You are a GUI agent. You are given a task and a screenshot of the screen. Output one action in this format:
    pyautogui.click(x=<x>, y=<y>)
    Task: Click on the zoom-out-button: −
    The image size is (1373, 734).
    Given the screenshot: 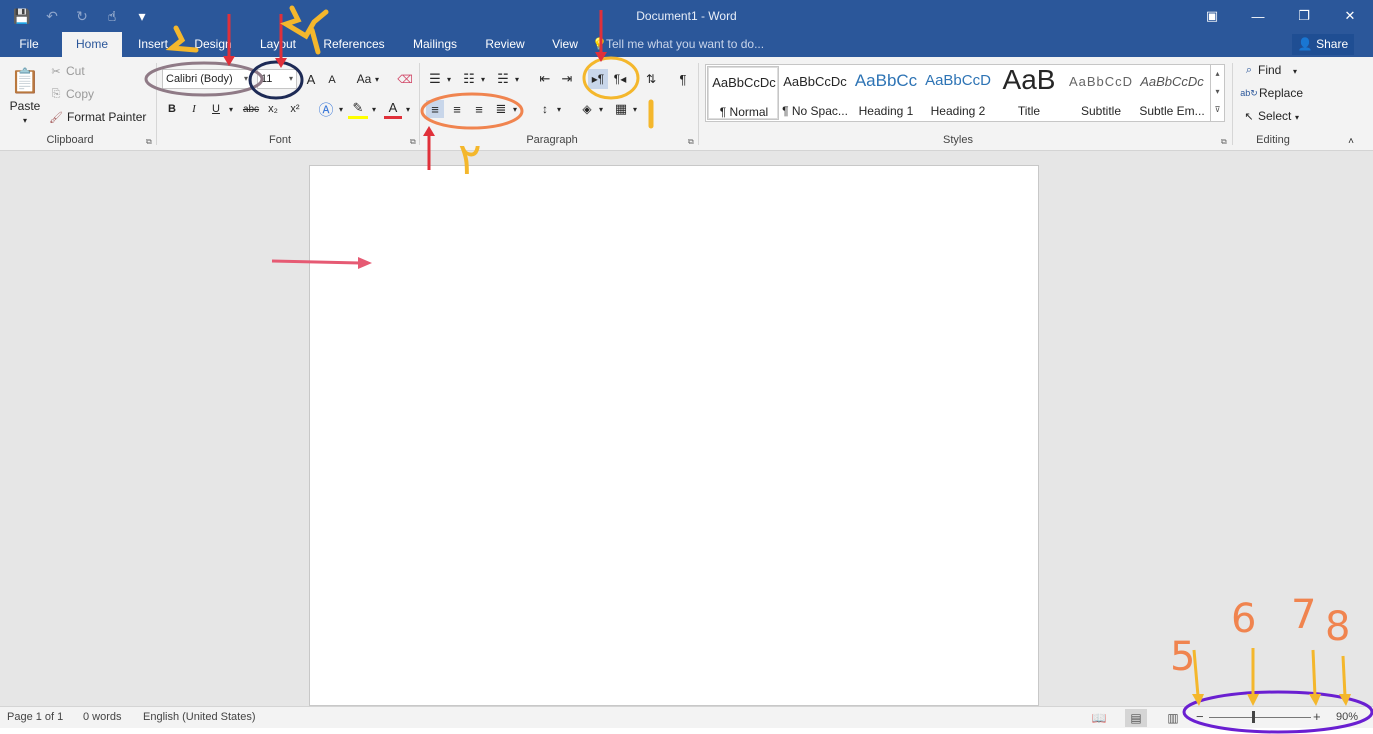 What is the action you would take?
    pyautogui.click(x=1200, y=716)
    